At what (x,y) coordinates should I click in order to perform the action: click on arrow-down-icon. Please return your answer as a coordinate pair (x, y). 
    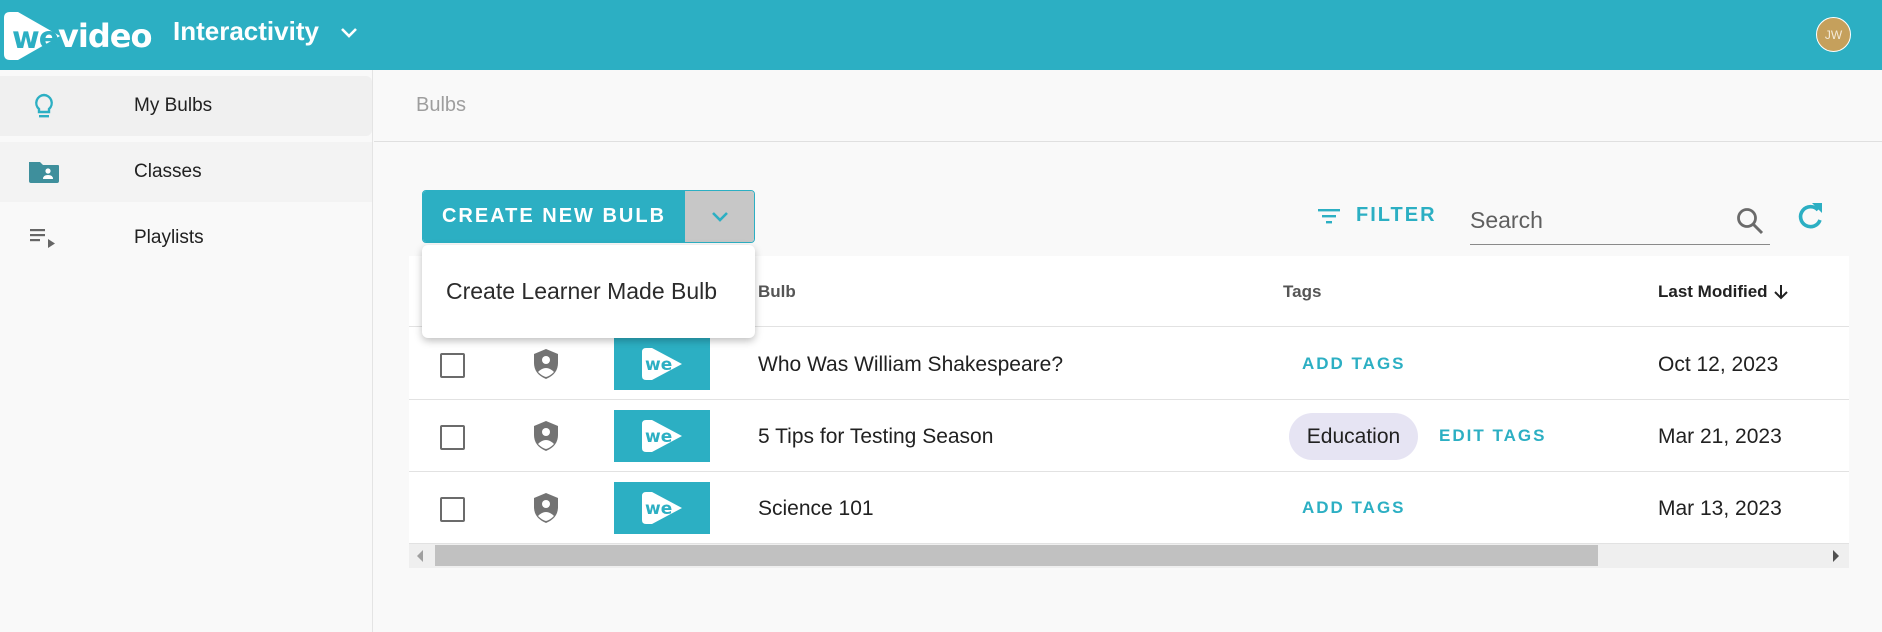
    Looking at the image, I should click on (1780, 292).